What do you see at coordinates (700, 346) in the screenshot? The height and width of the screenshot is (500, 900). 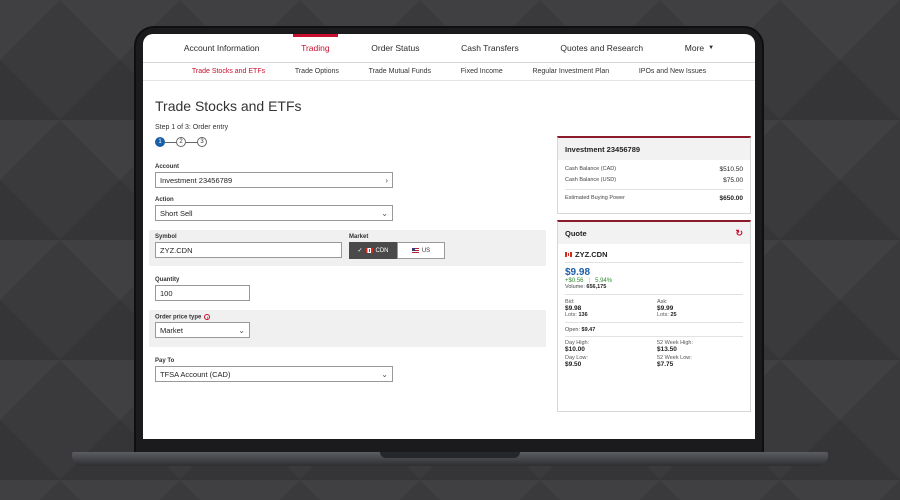 I see `week52-high-cell: 52 Week High: $13.50` at bounding box center [700, 346].